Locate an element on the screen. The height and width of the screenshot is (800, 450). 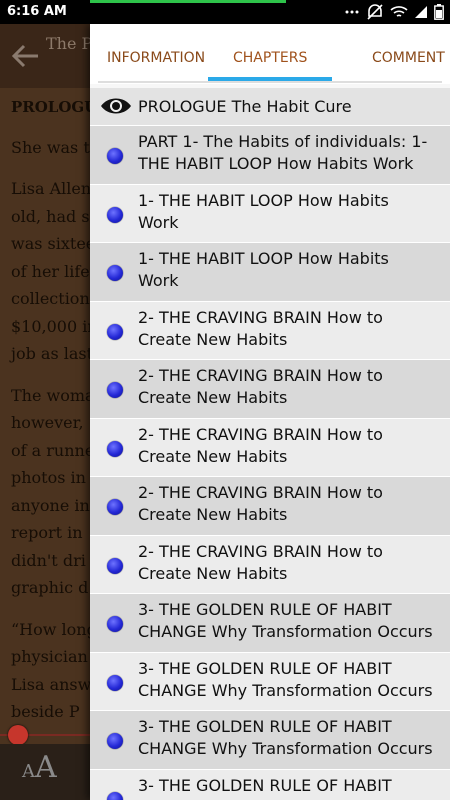
signal-icon is located at coordinates (421, 12).